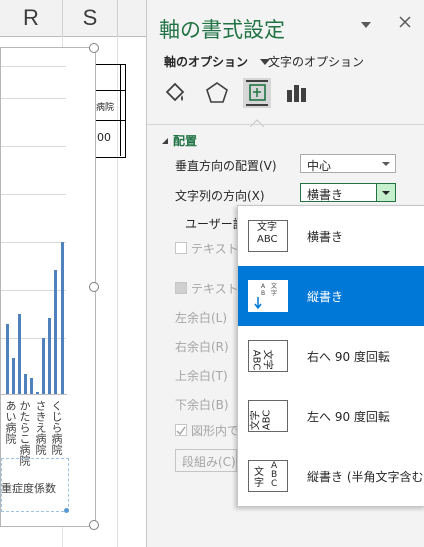 The width and height of the screenshot is (424, 547). I want to click on selected-tab-pointer, so click(257, 123).